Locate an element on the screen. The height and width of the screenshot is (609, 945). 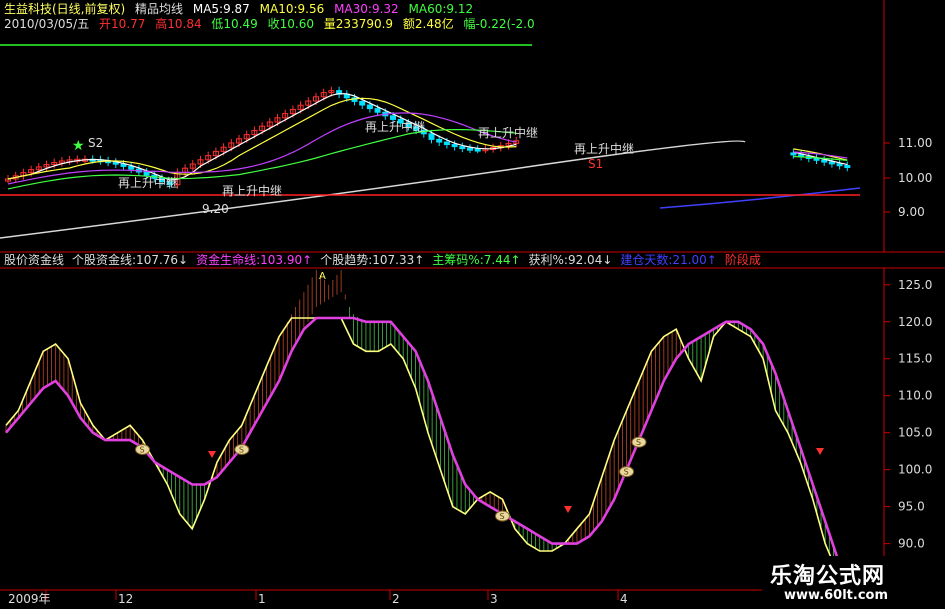
high-value: 高10.84 is located at coordinates (178, 24).